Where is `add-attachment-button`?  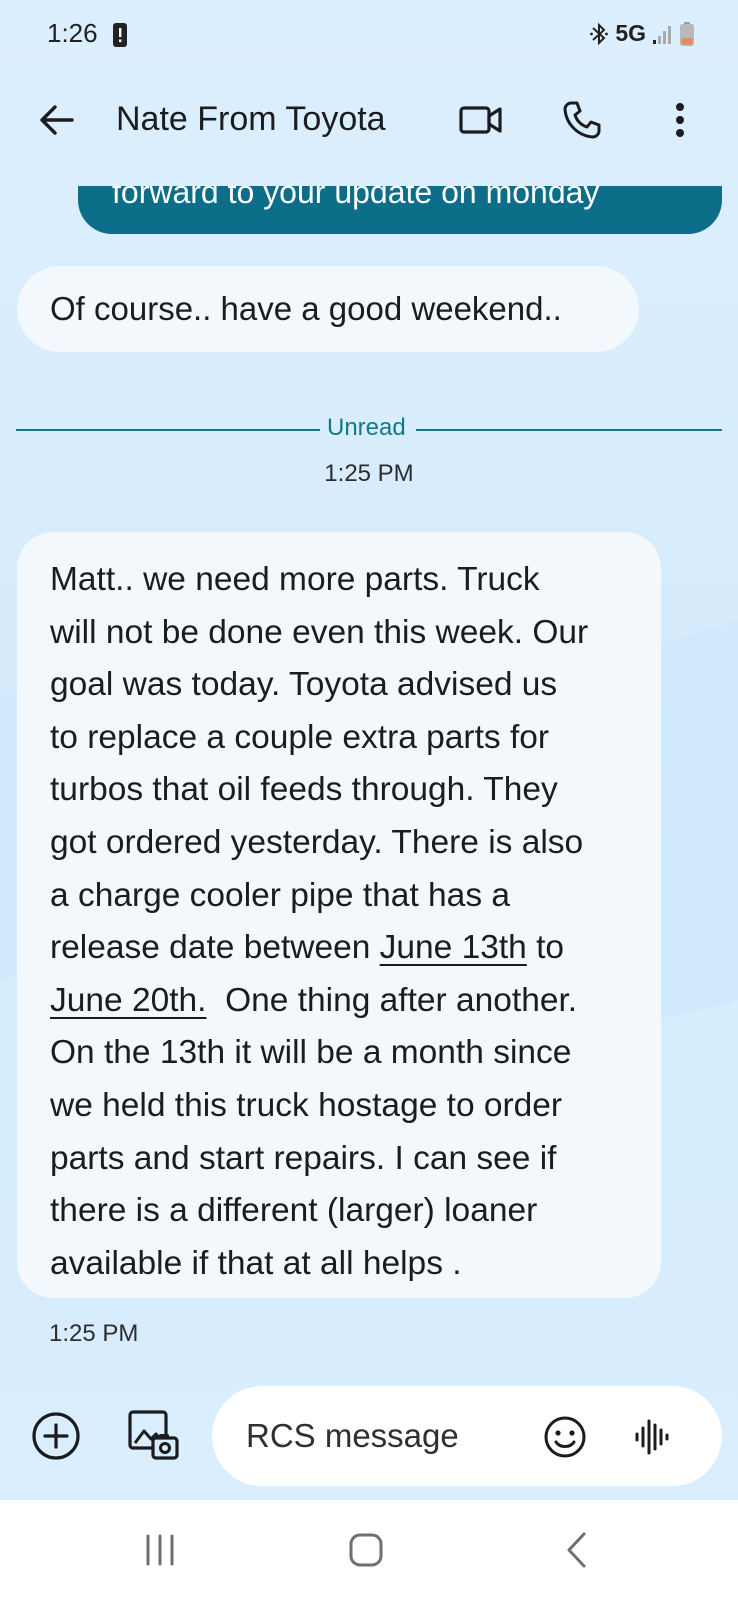 add-attachment-button is located at coordinates (56, 1436).